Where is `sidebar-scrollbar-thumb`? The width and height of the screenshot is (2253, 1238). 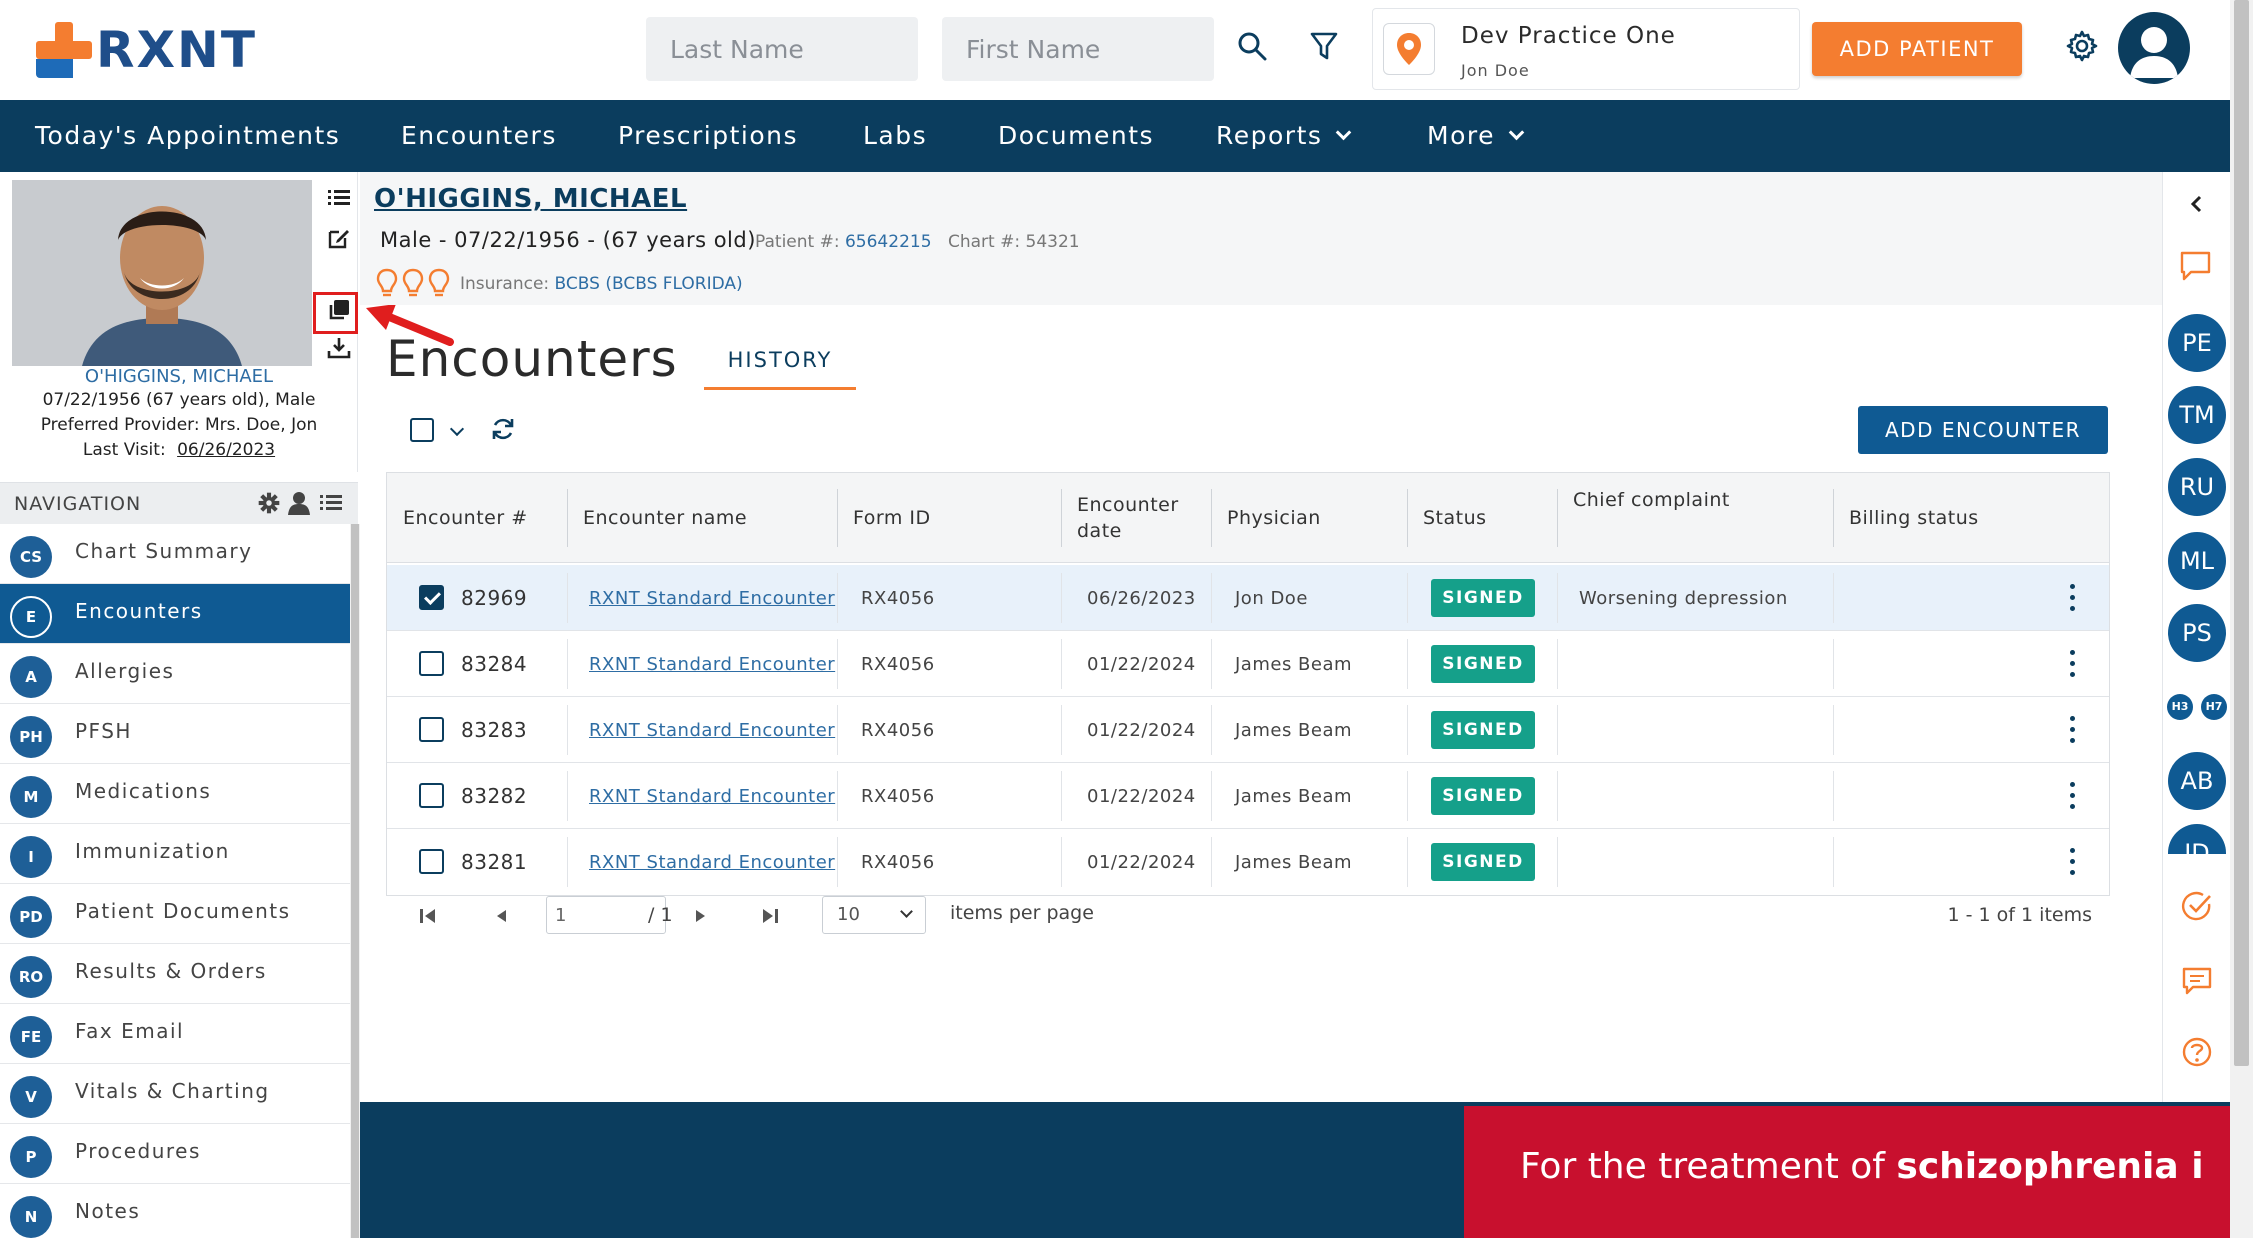
sidebar-scrollbar-thumb is located at coordinates (355, 881).